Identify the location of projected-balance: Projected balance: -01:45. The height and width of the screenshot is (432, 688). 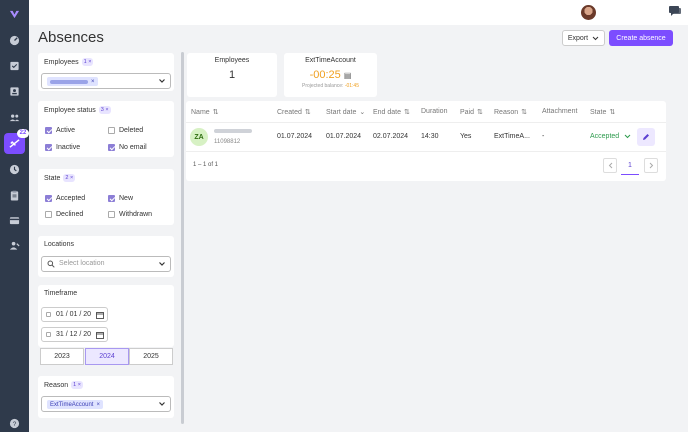
(330, 86).